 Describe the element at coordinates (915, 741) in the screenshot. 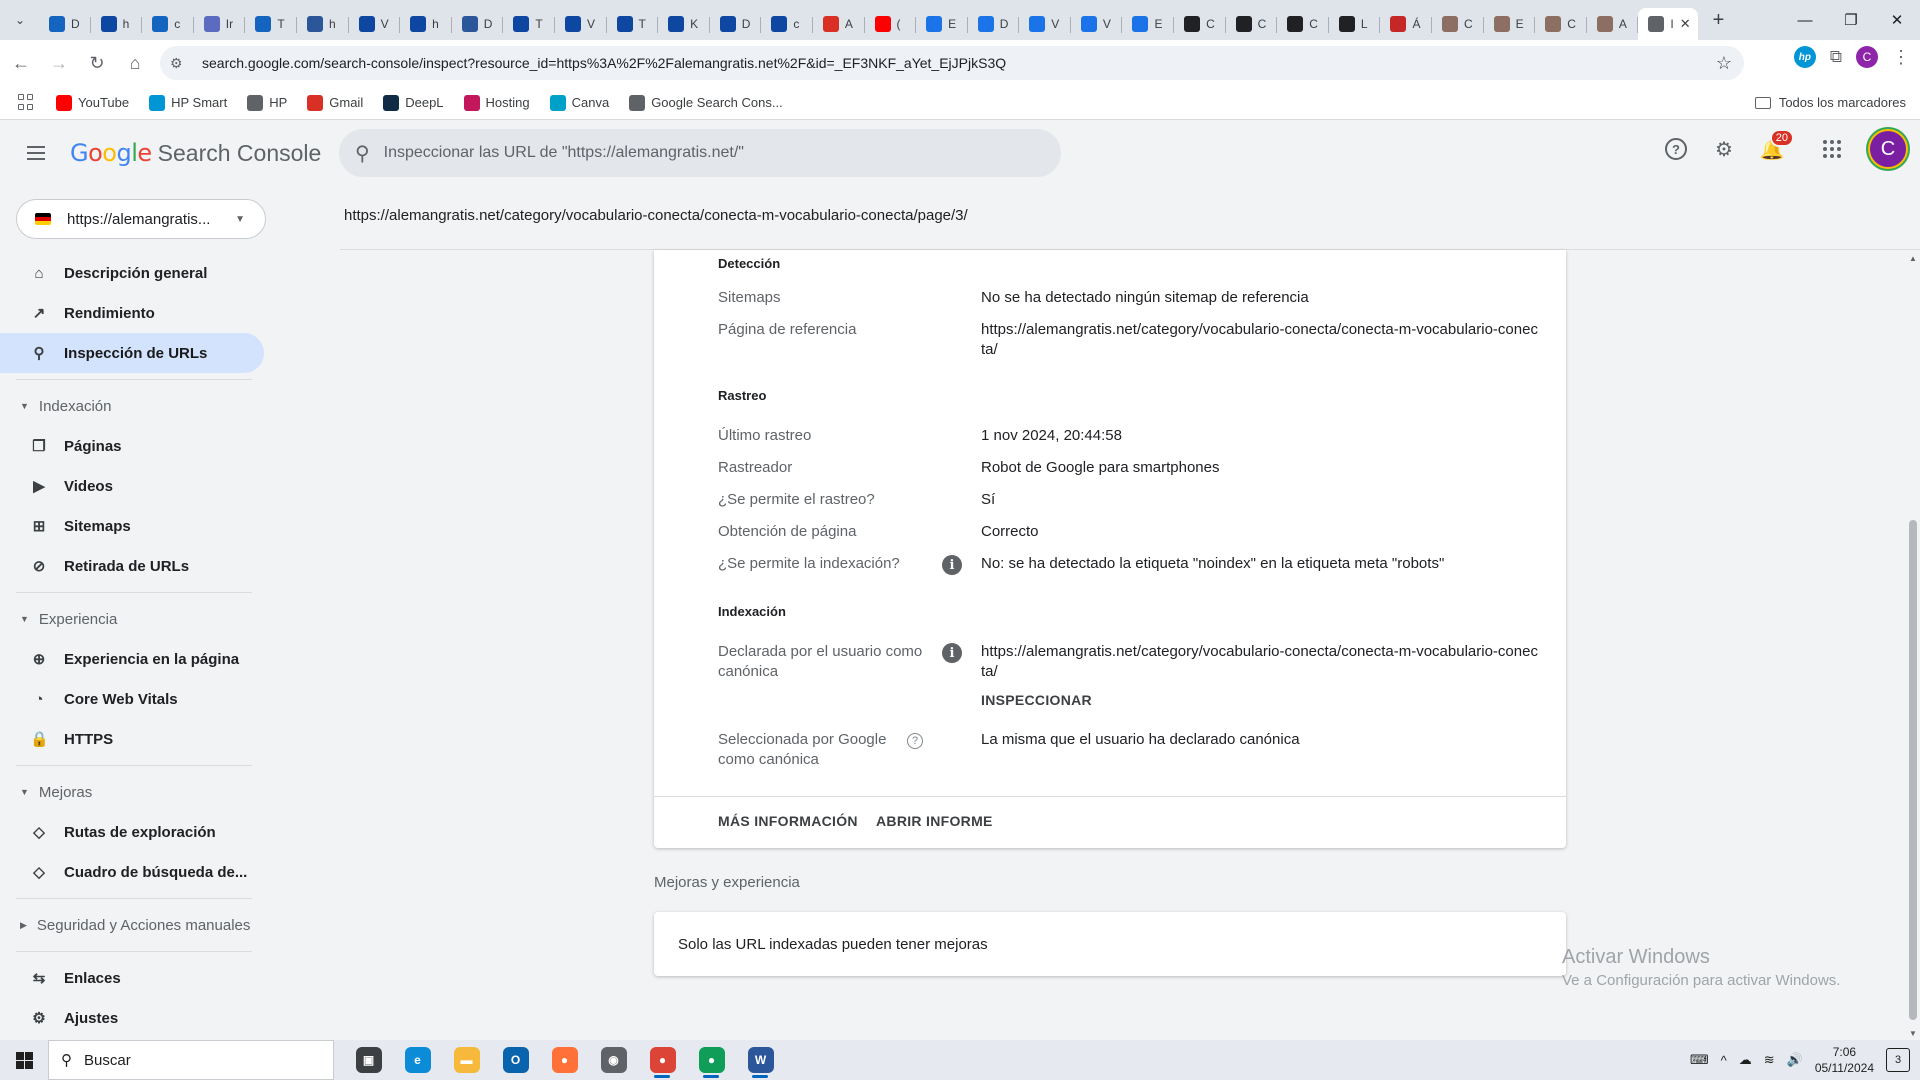

I see `help-circle-icon: ?` at that location.